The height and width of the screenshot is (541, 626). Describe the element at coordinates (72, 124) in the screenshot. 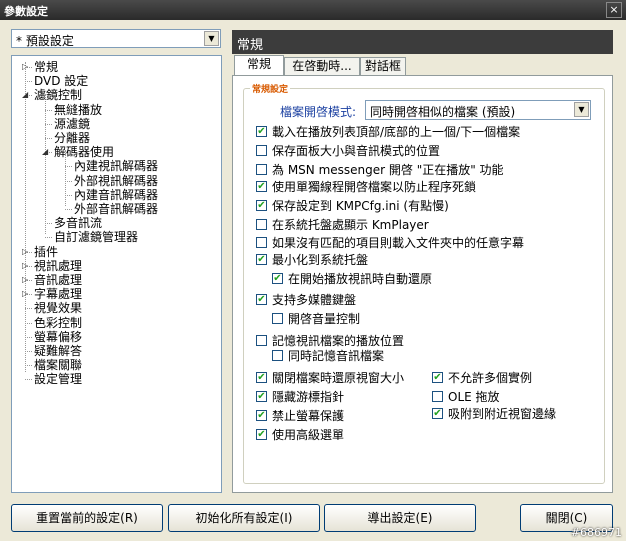

I see `tree-item: 源濾鏡` at that location.